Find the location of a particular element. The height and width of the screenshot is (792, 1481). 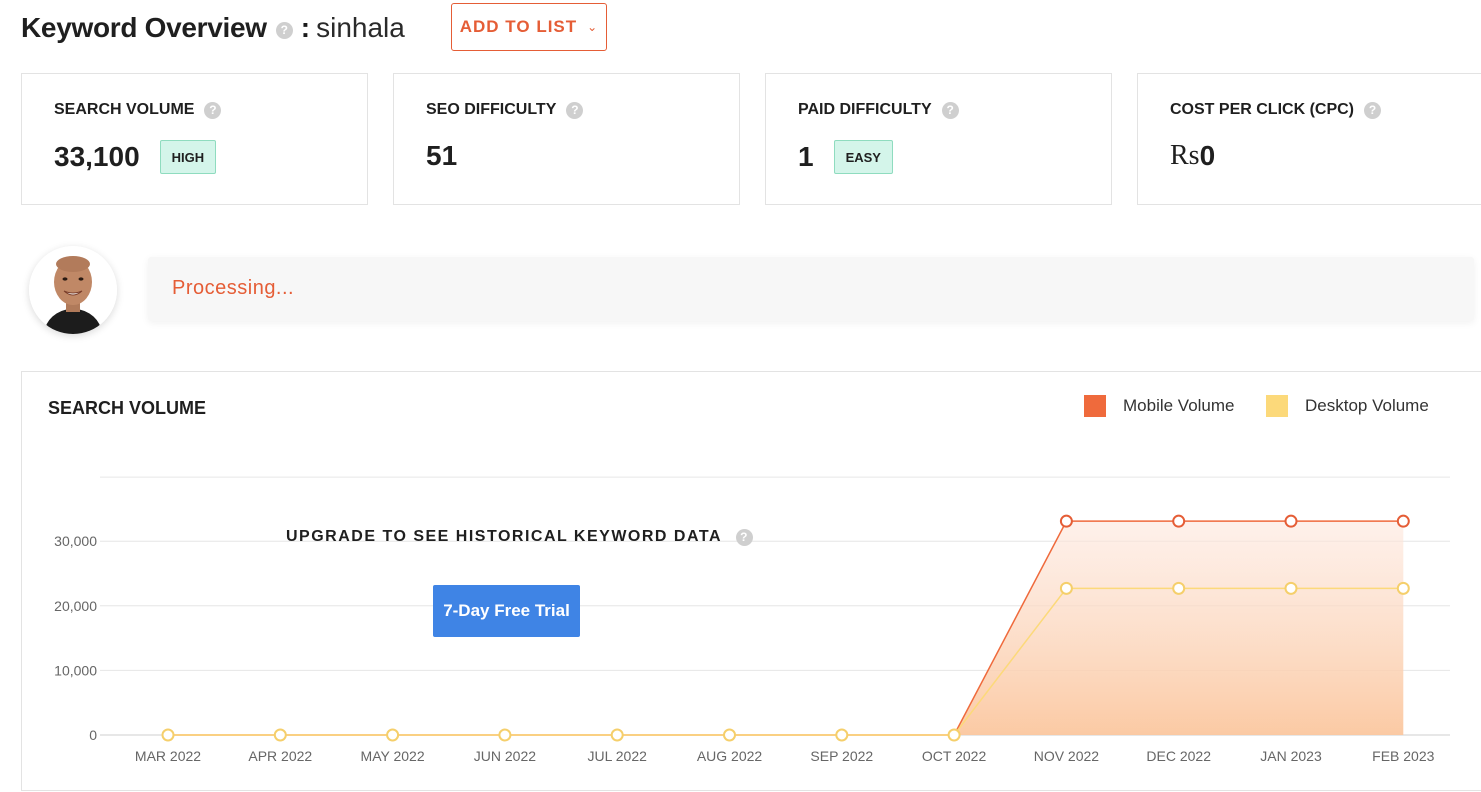

x-tick-label: AUG 2022 is located at coordinates (730, 756).